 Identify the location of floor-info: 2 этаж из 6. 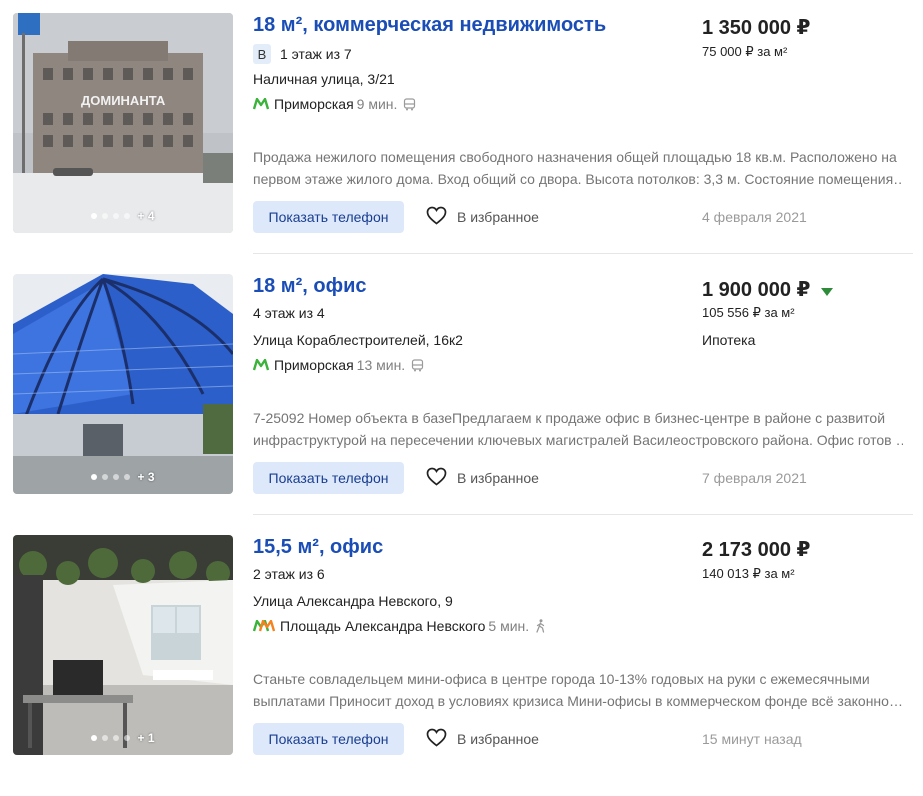
(289, 574).